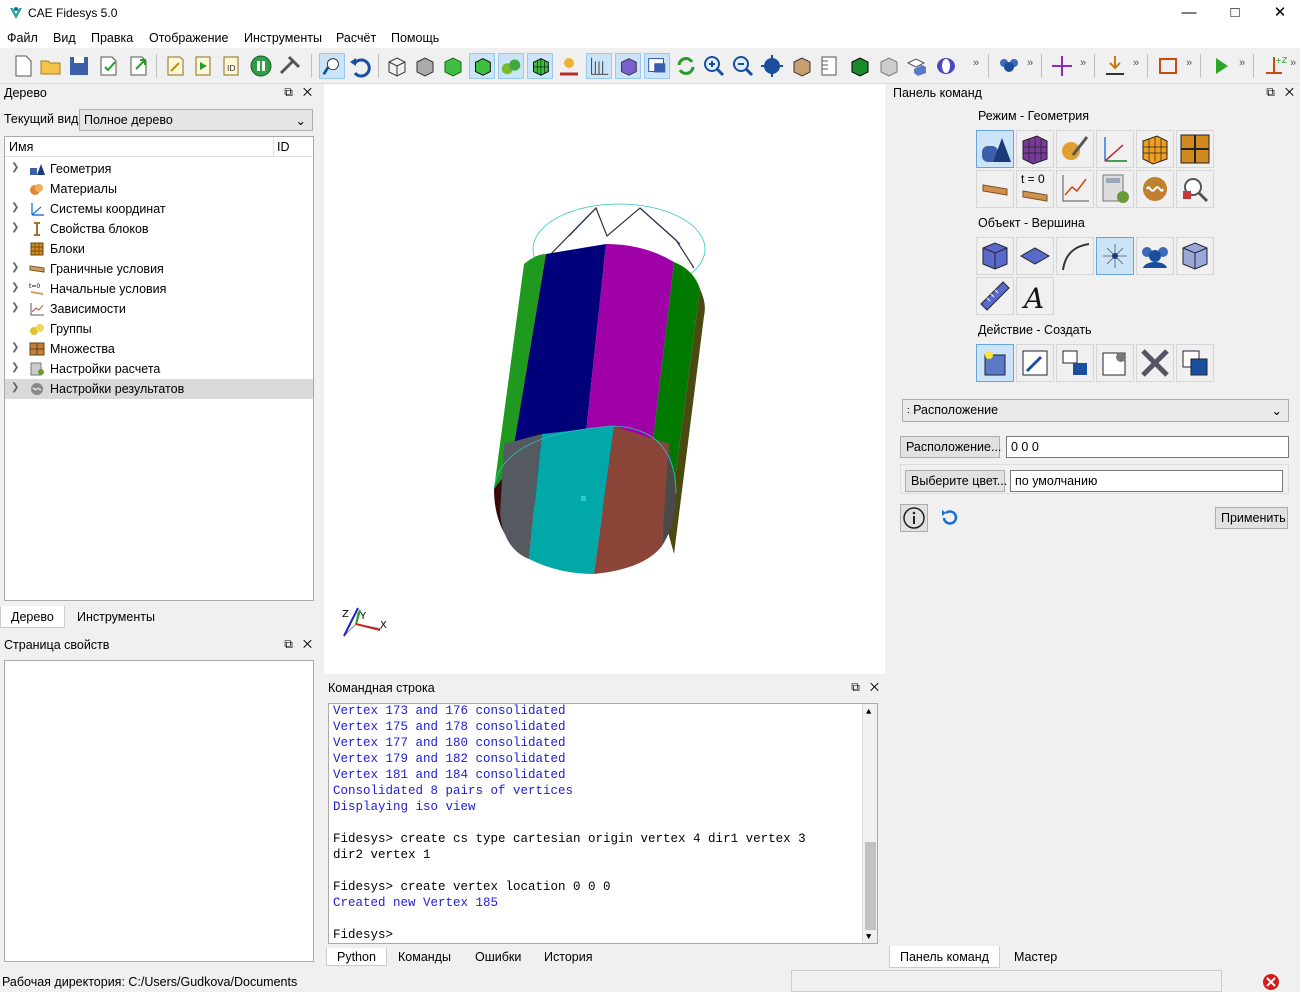 The width and height of the screenshot is (1300, 992). I want to click on apply-button: Применить, so click(1251, 518).